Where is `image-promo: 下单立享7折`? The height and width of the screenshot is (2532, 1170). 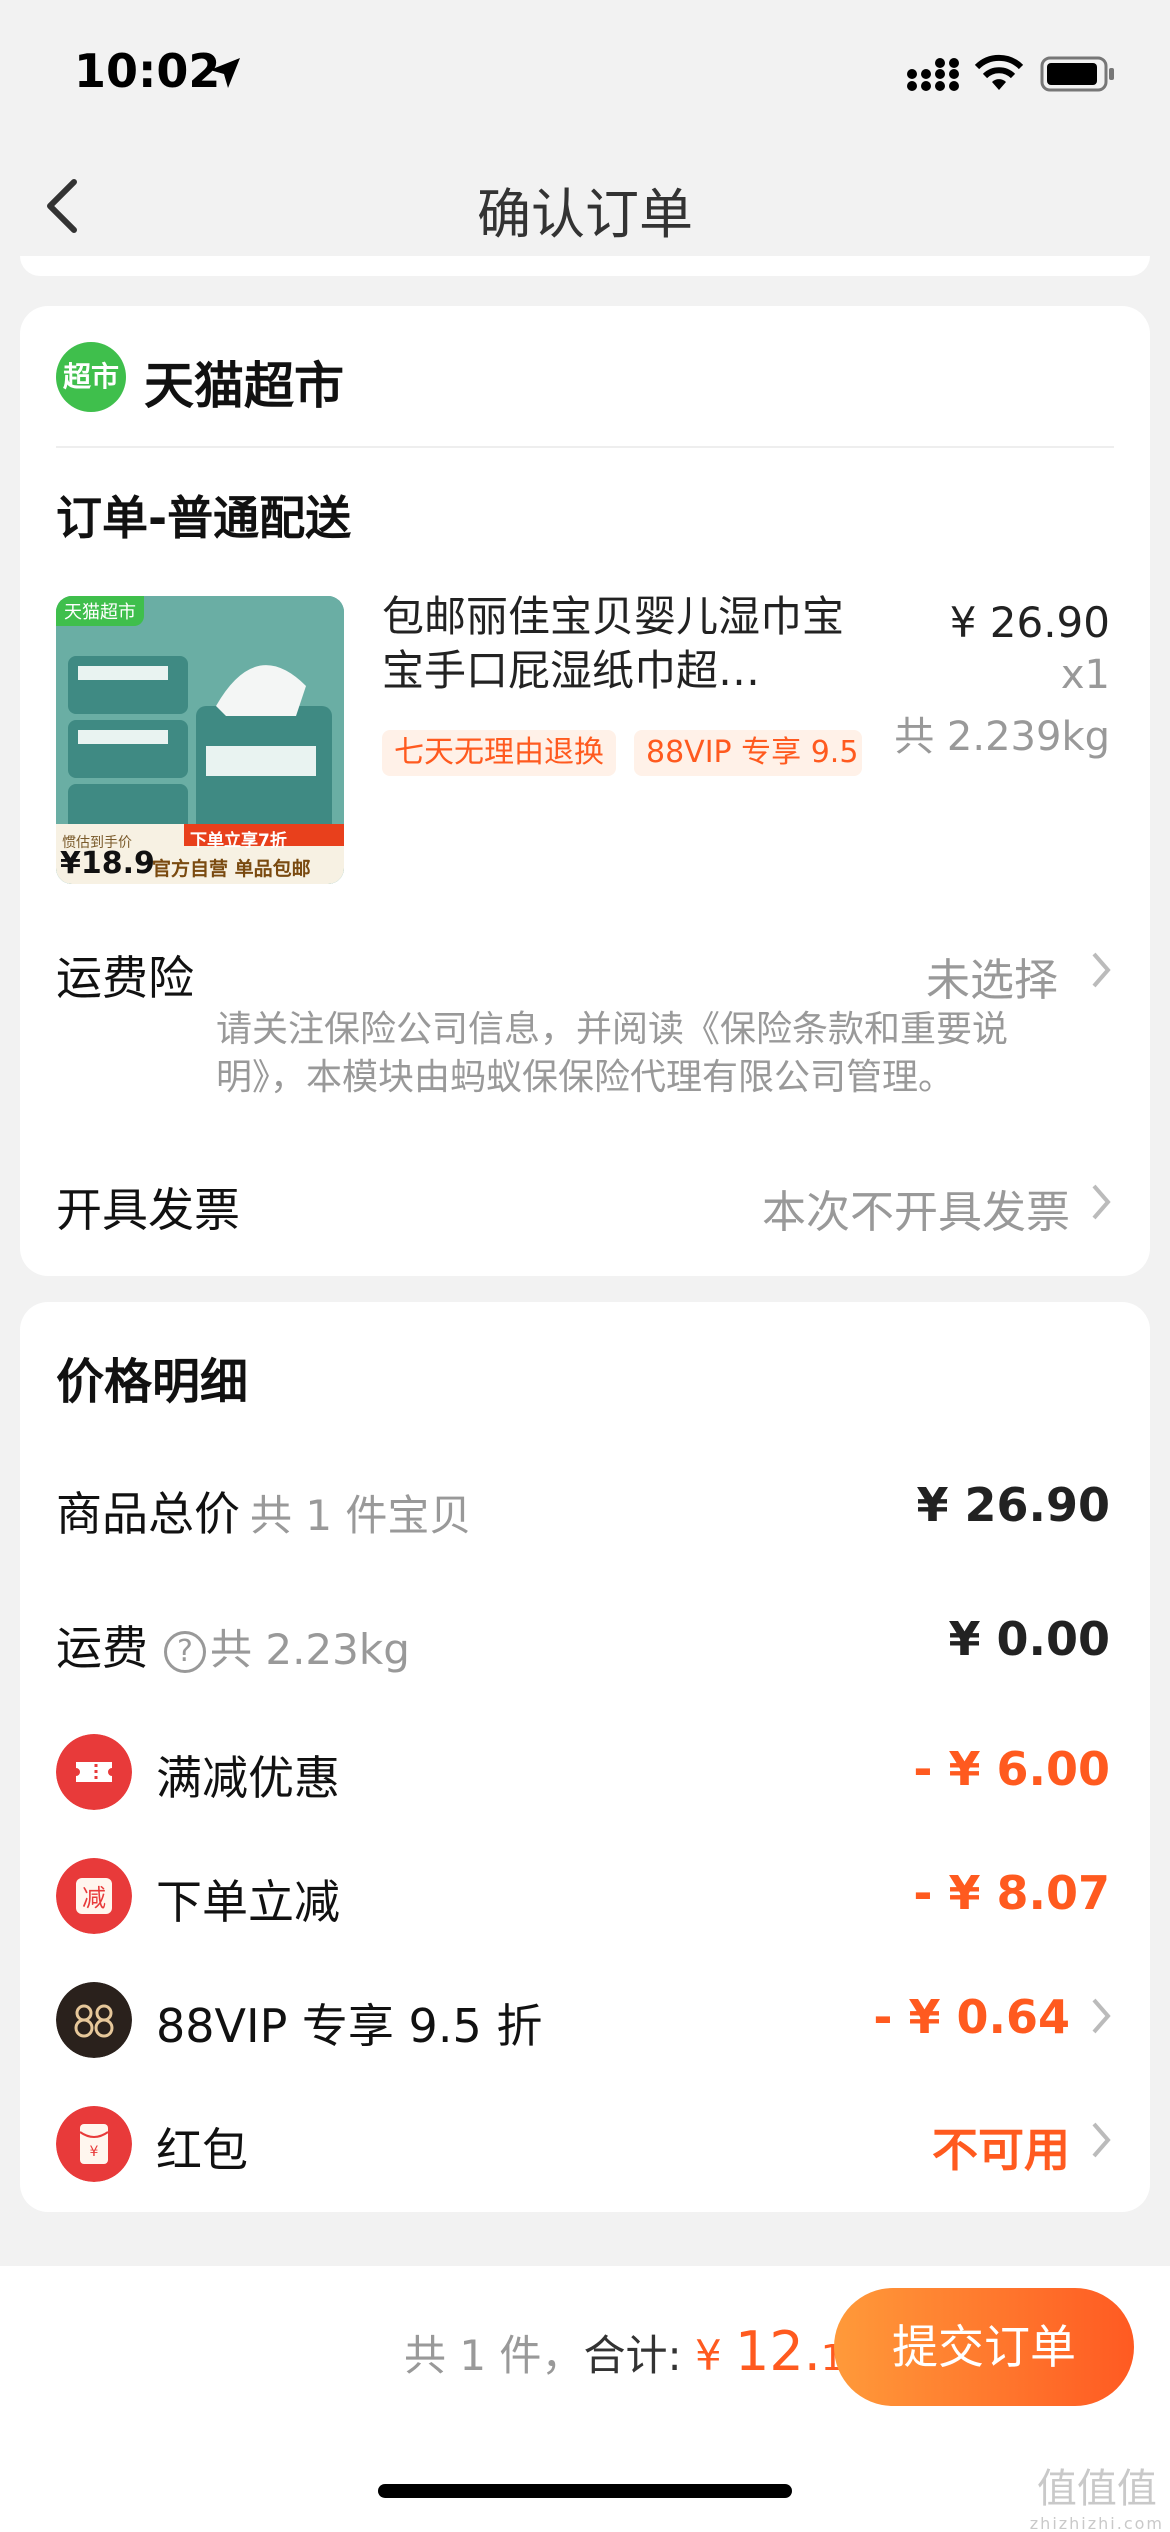
image-promo: 下单立享7折 is located at coordinates (238, 841).